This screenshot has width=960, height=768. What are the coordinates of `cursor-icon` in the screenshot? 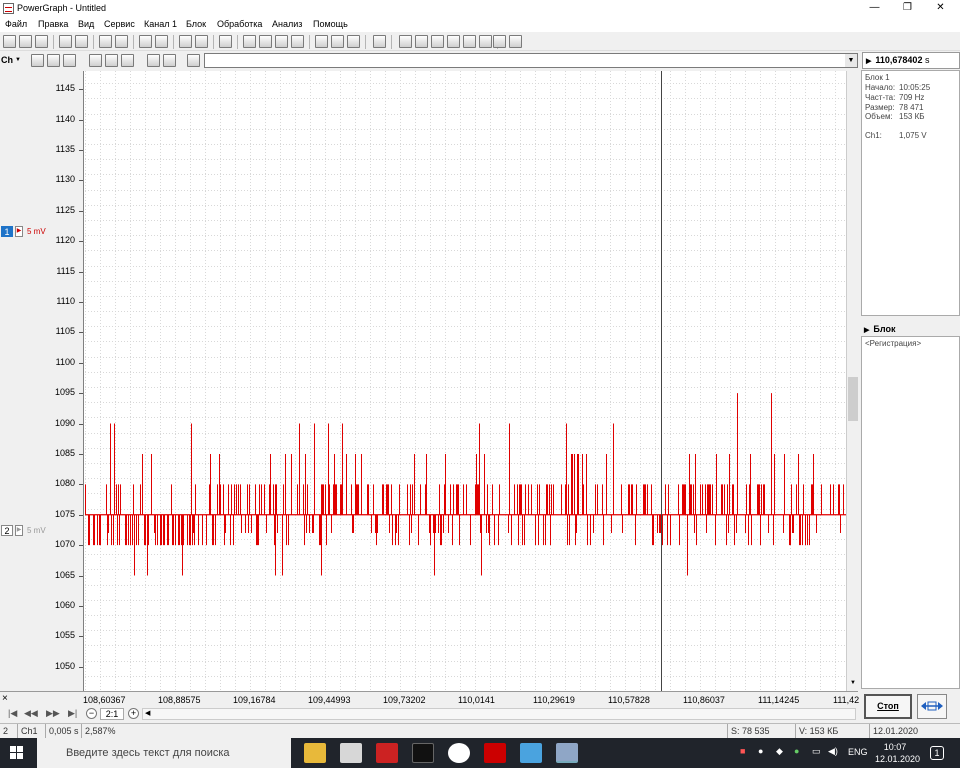 It's located at (37, 60).